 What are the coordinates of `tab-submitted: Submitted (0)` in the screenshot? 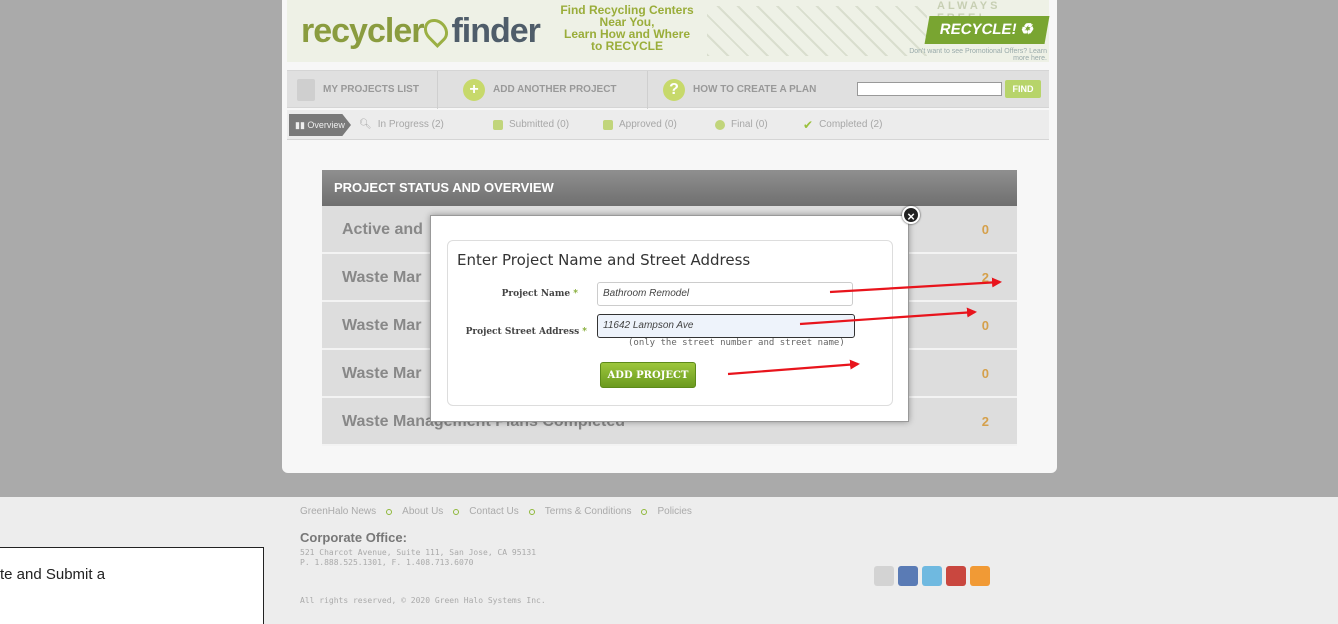 It's located at (531, 125).